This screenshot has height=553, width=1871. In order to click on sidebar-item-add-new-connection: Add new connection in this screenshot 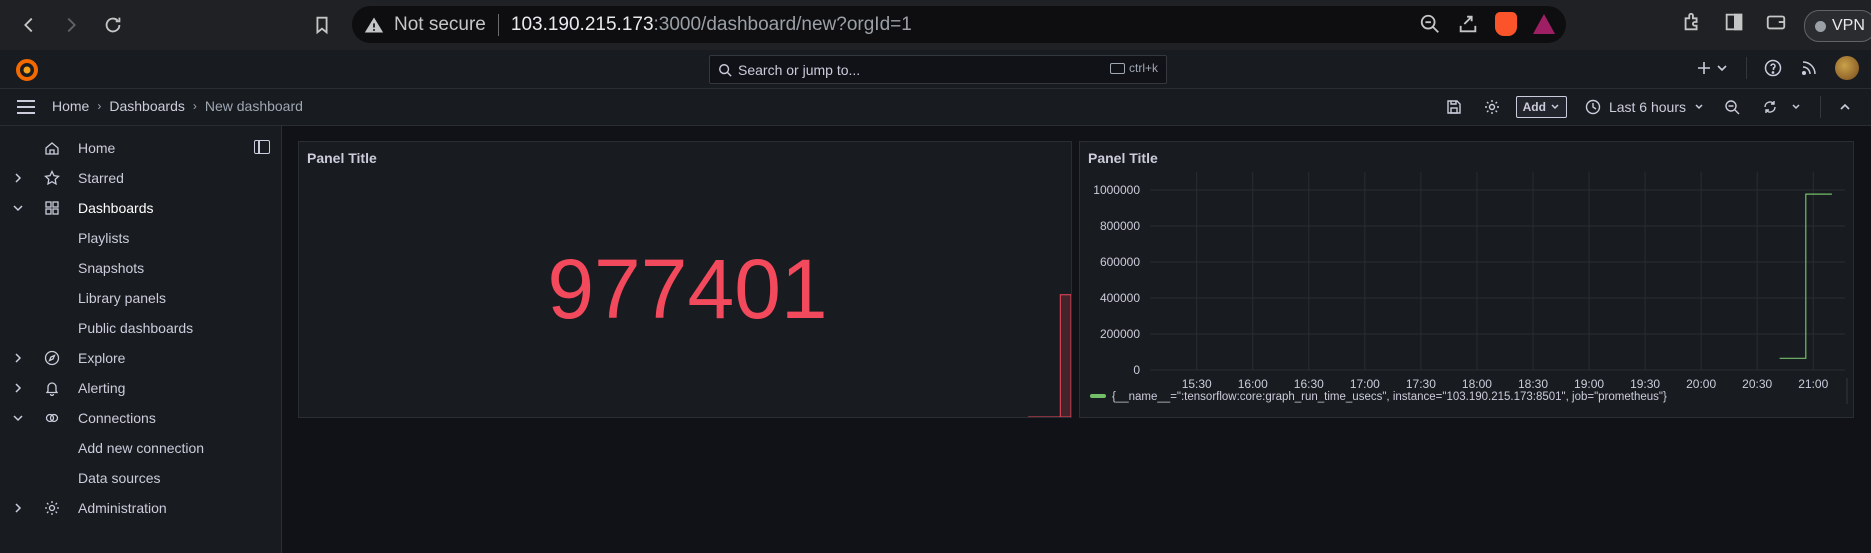, I will do `click(140, 448)`.